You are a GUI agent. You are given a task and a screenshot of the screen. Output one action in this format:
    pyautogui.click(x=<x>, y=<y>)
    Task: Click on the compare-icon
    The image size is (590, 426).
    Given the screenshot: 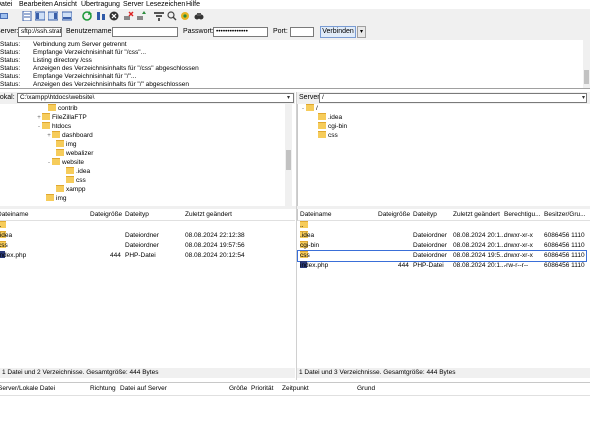 What is the action you would take?
    pyautogui.click(x=172, y=16)
    